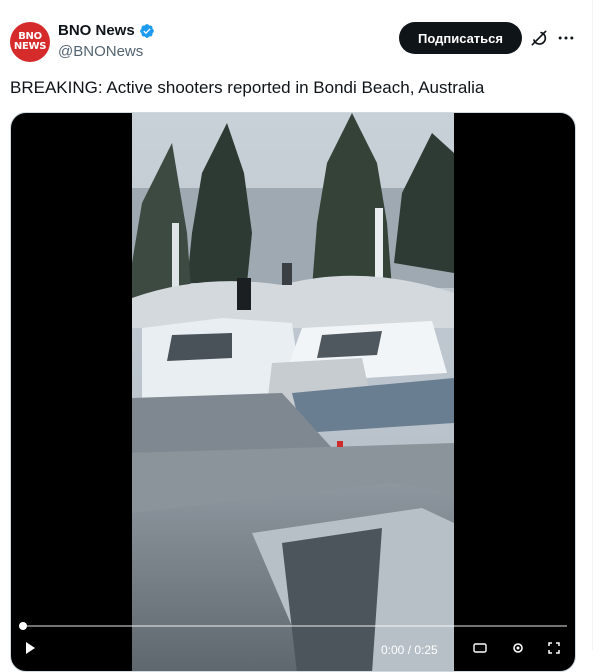  Describe the element at coordinates (554, 648) in the screenshot. I see `fullscreen-icon` at that location.